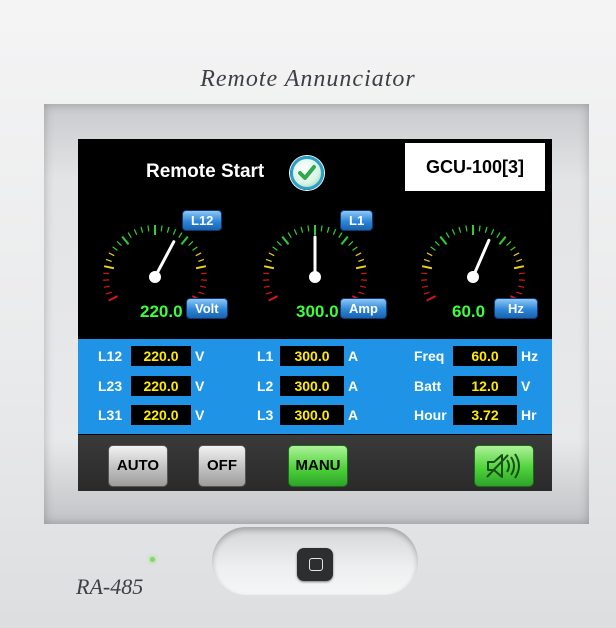  Describe the element at coordinates (265, 415) in the screenshot. I see `reading-label: L3` at that location.